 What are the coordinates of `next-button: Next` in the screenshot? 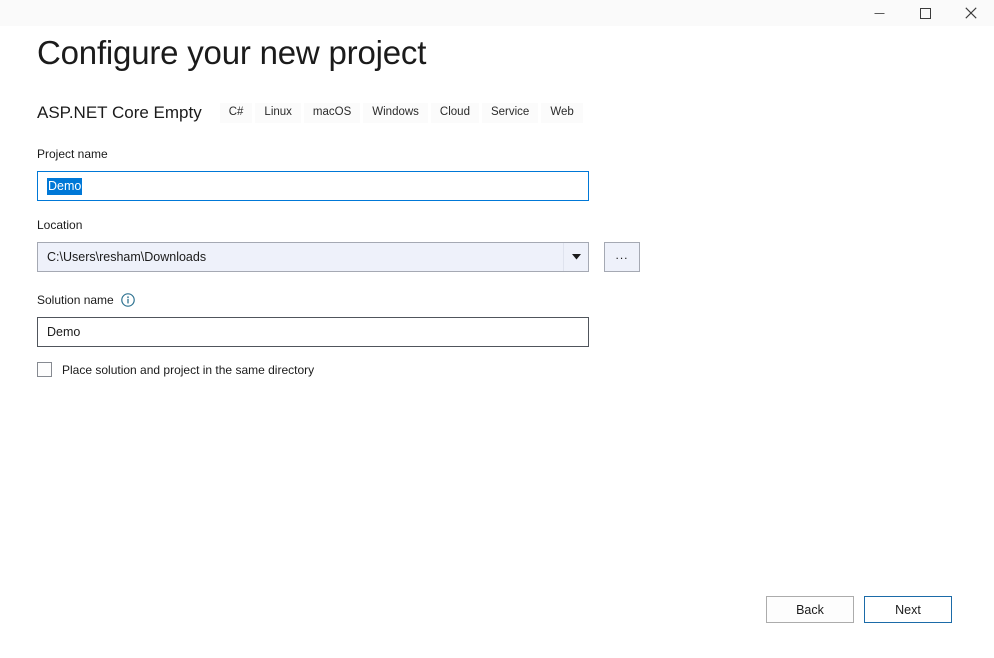 It's located at (908, 609).